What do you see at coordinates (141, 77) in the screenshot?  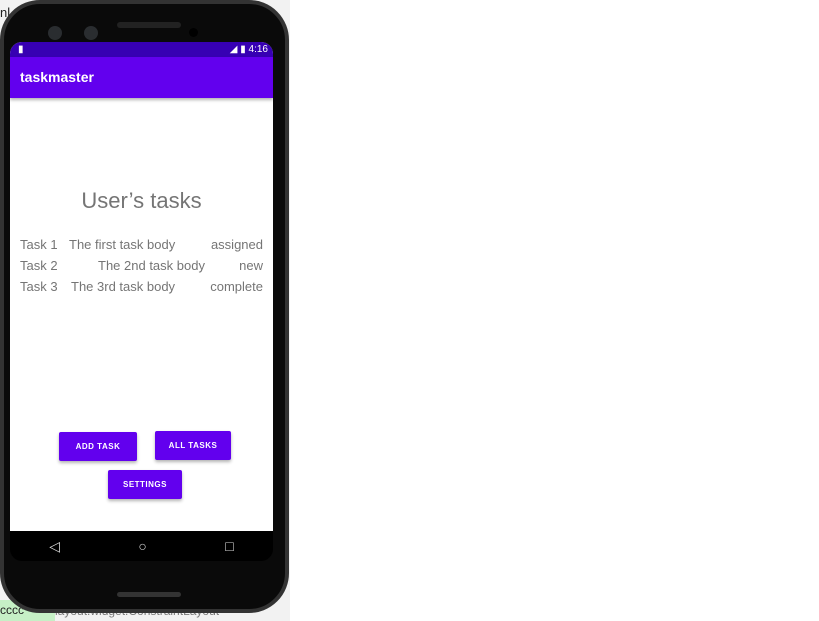 I see `app-bar-title: taskmaster` at bounding box center [141, 77].